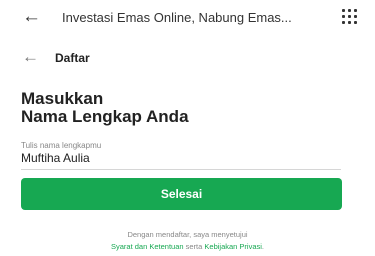 The width and height of the screenshot is (375, 256). What do you see at coordinates (62, 98) in the screenshot?
I see `heading-line-1: Masukkan` at bounding box center [62, 98].